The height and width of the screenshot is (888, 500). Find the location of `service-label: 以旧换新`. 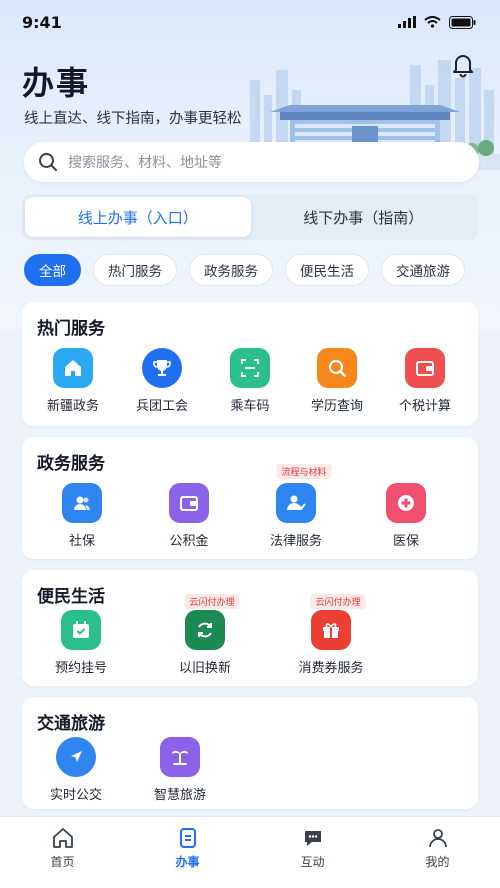

service-label: 以旧换新 is located at coordinates (204, 668).